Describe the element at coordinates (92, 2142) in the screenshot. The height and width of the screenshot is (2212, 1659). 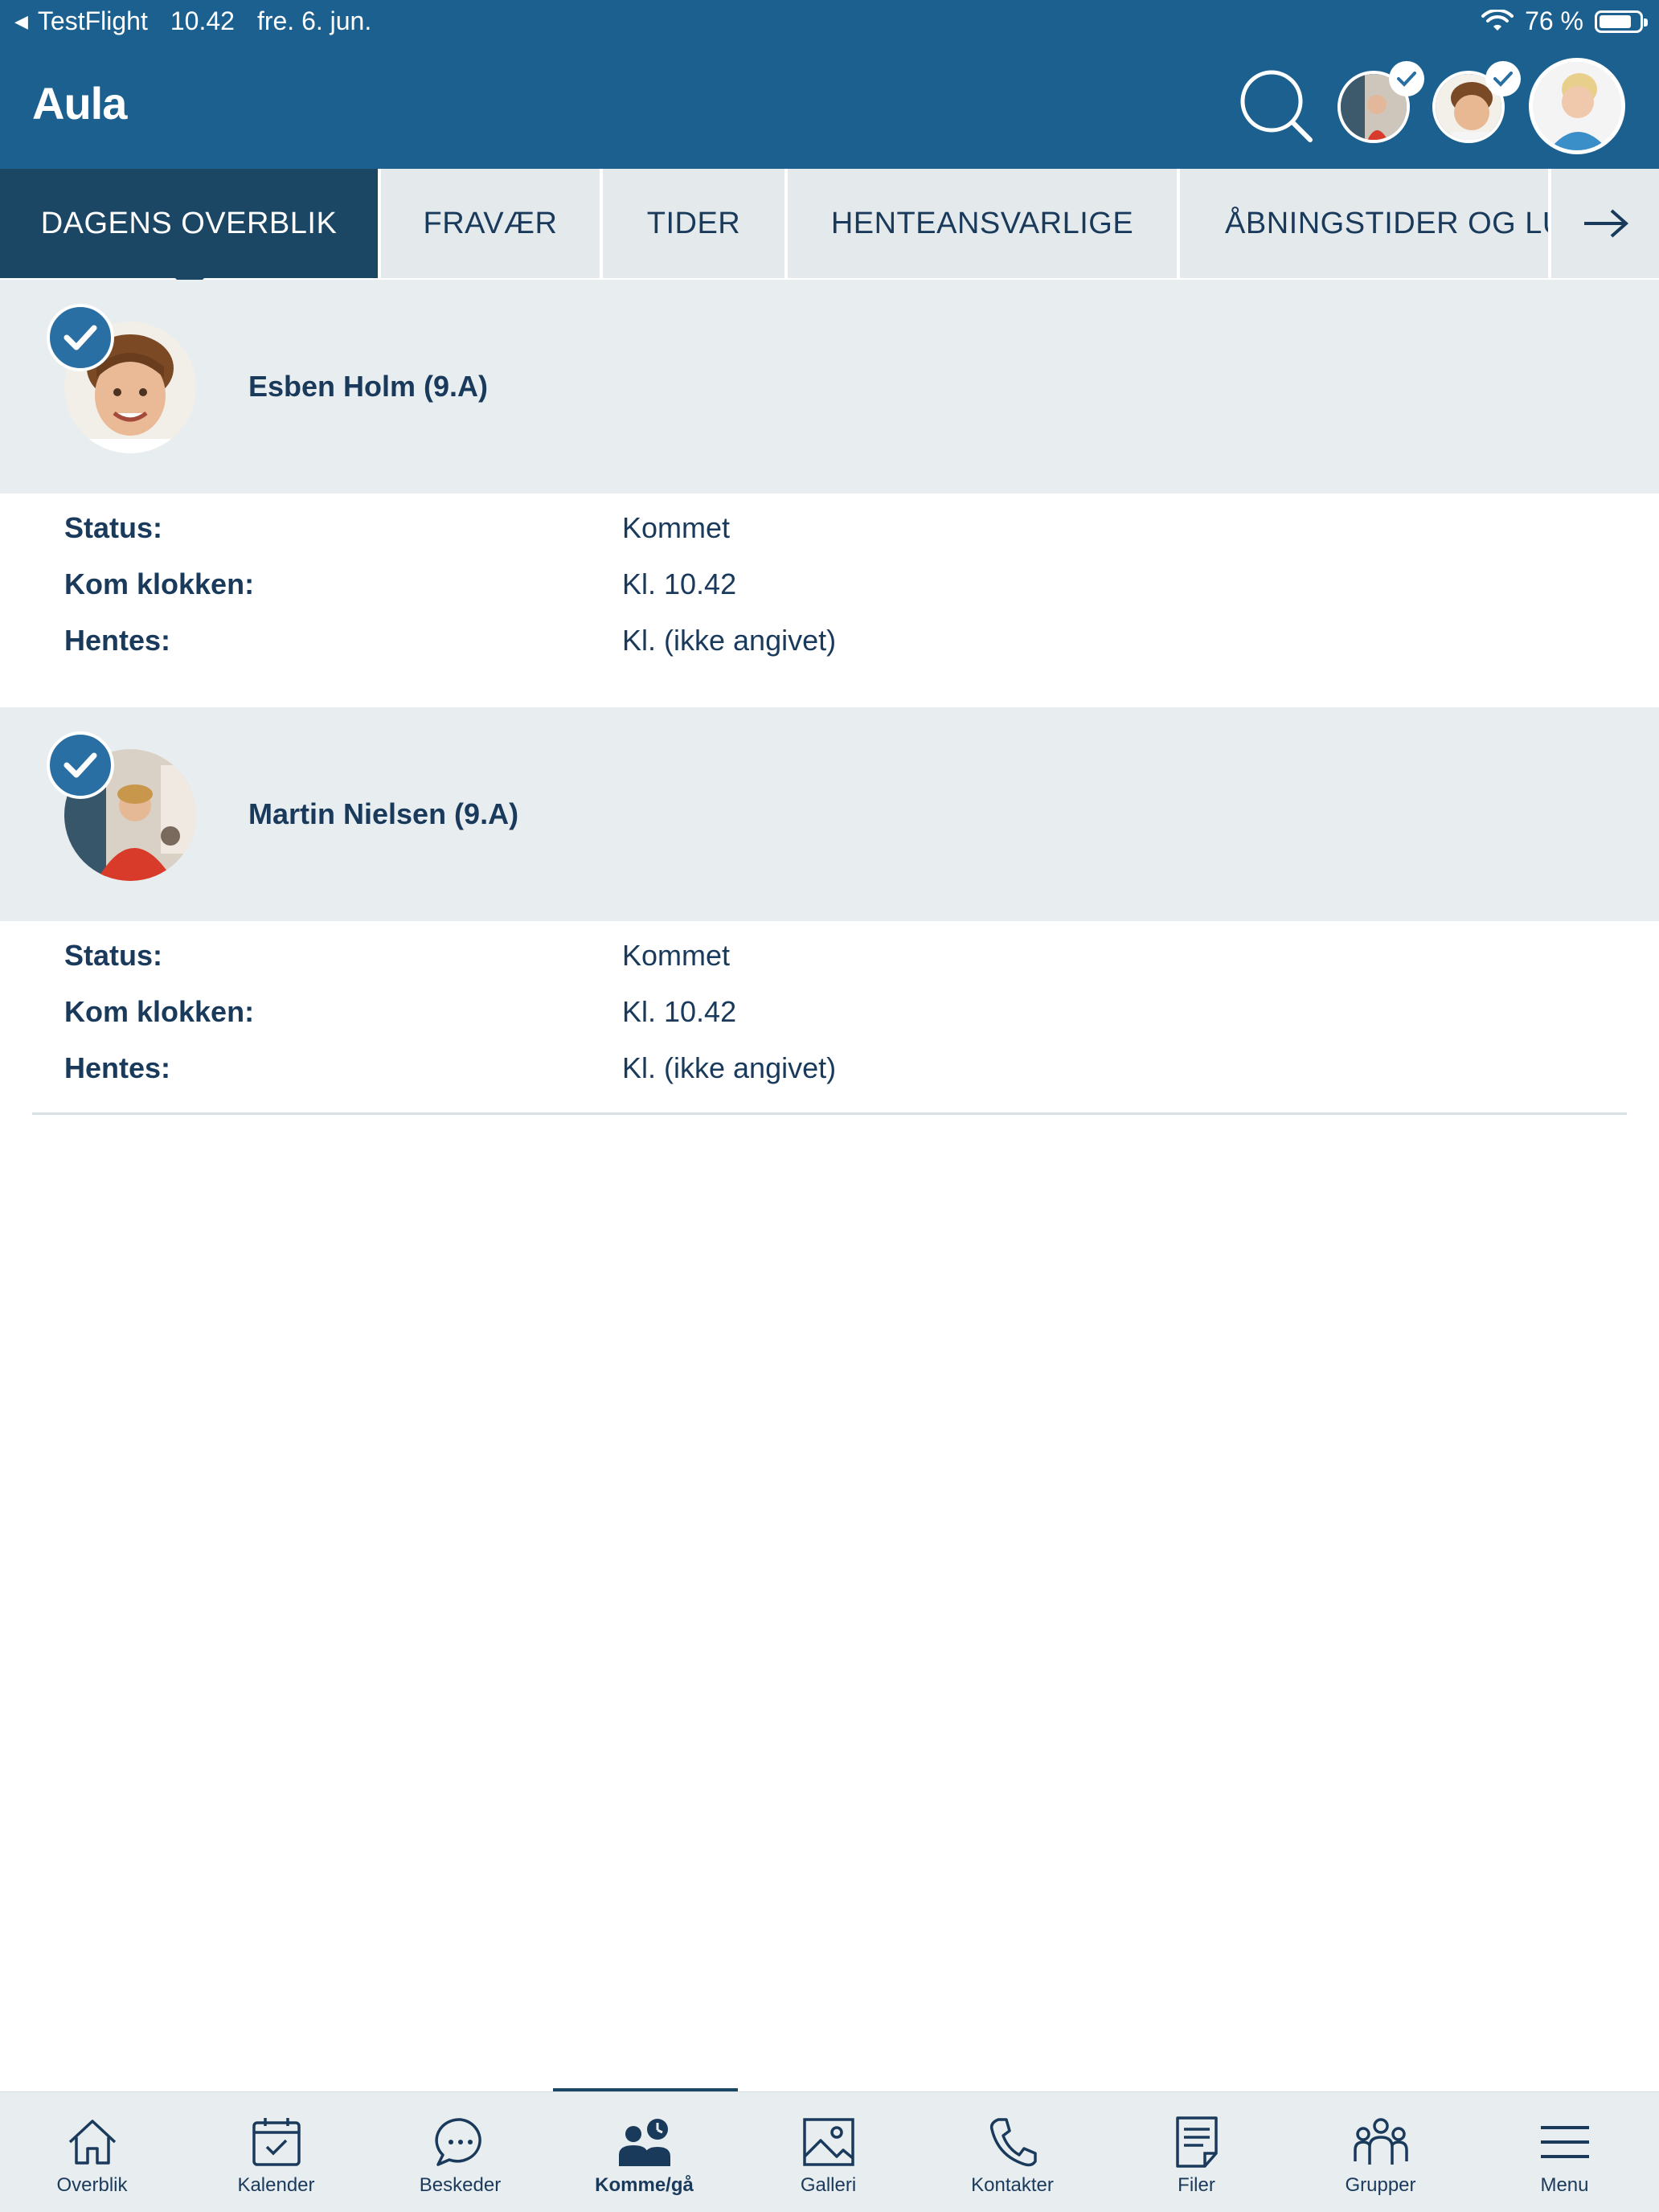
I see `home-icon` at that location.